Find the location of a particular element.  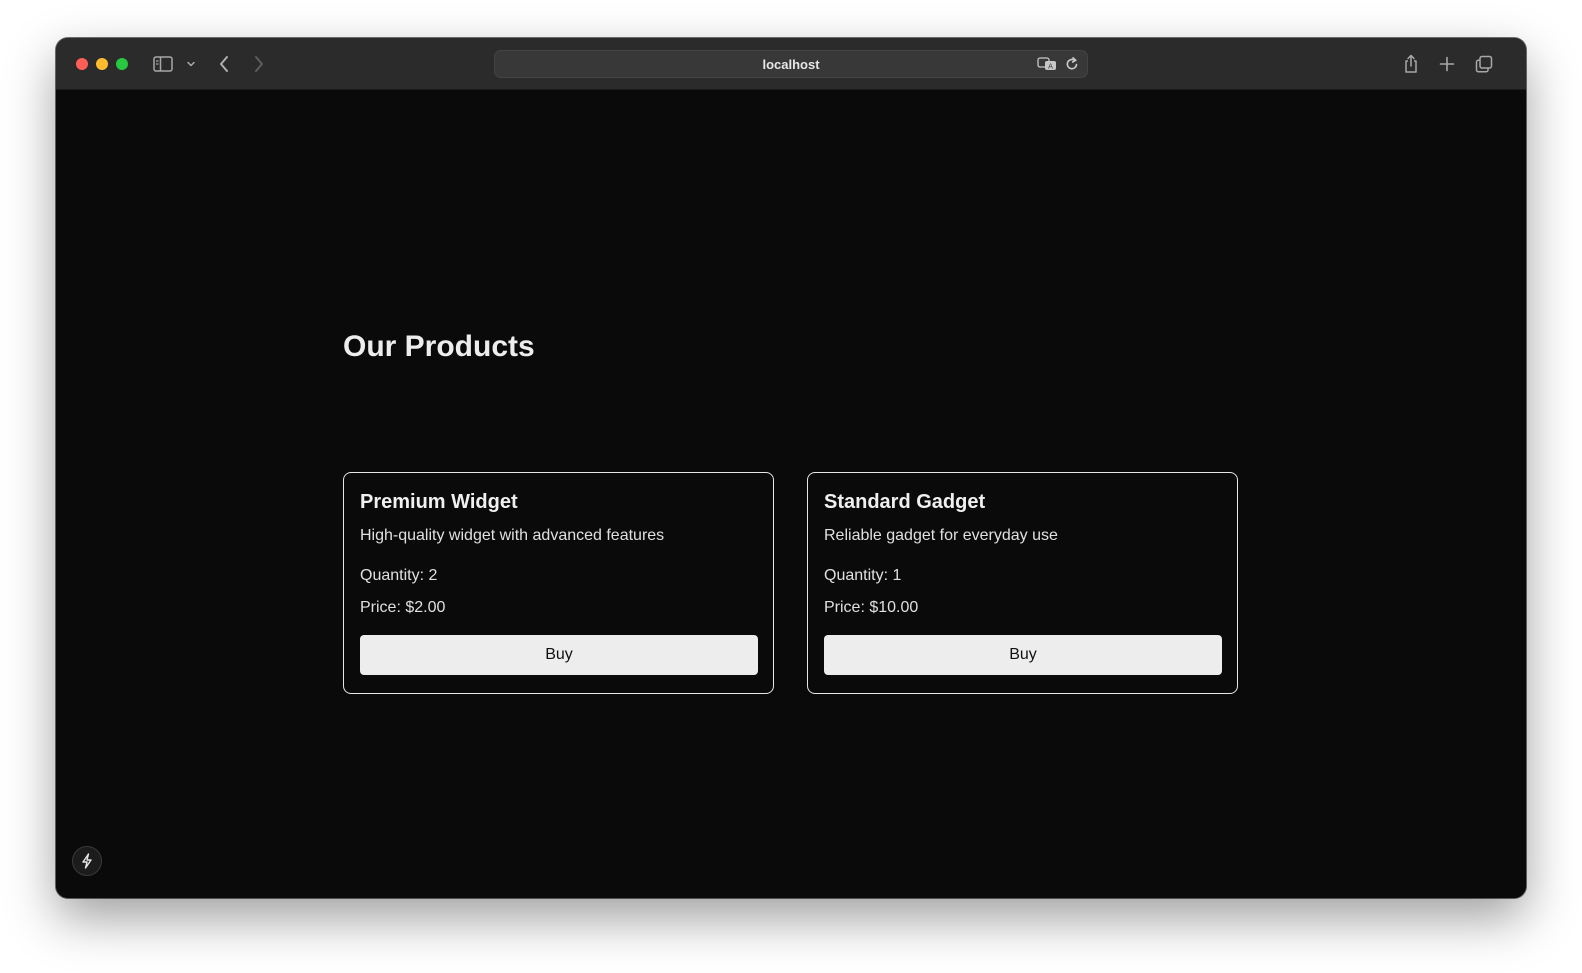

page-title: Our Products is located at coordinates (439, 346).